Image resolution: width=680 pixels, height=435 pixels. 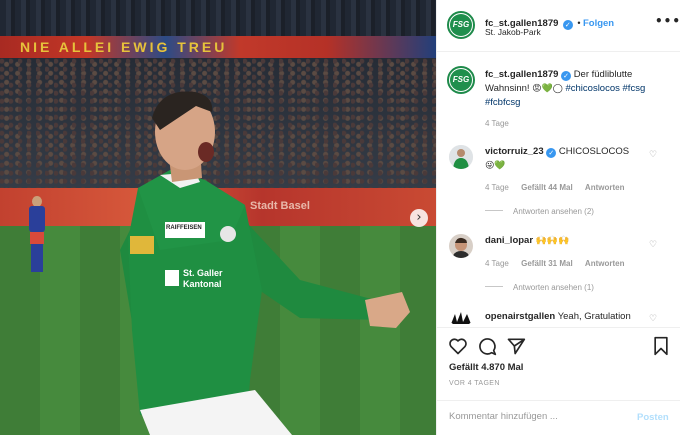 What do you see at coordinates (566, 76) in the screenshot?
I see `caption-verified-icon: ✓` at bounding box center [566, 76].